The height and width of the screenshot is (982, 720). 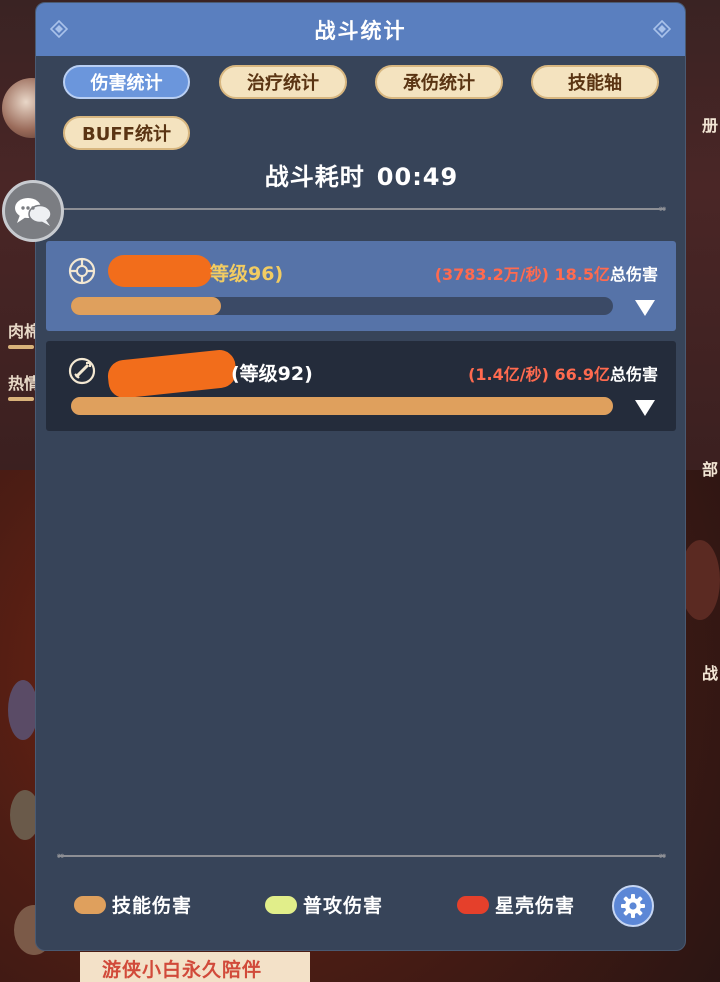 What do you see at coordinates (361, 286) in the screenshot?
I see `damage-row-1: 等级96) (3783.2万/秒) 18.5亿总伤害` at bounding box center [361, 286].